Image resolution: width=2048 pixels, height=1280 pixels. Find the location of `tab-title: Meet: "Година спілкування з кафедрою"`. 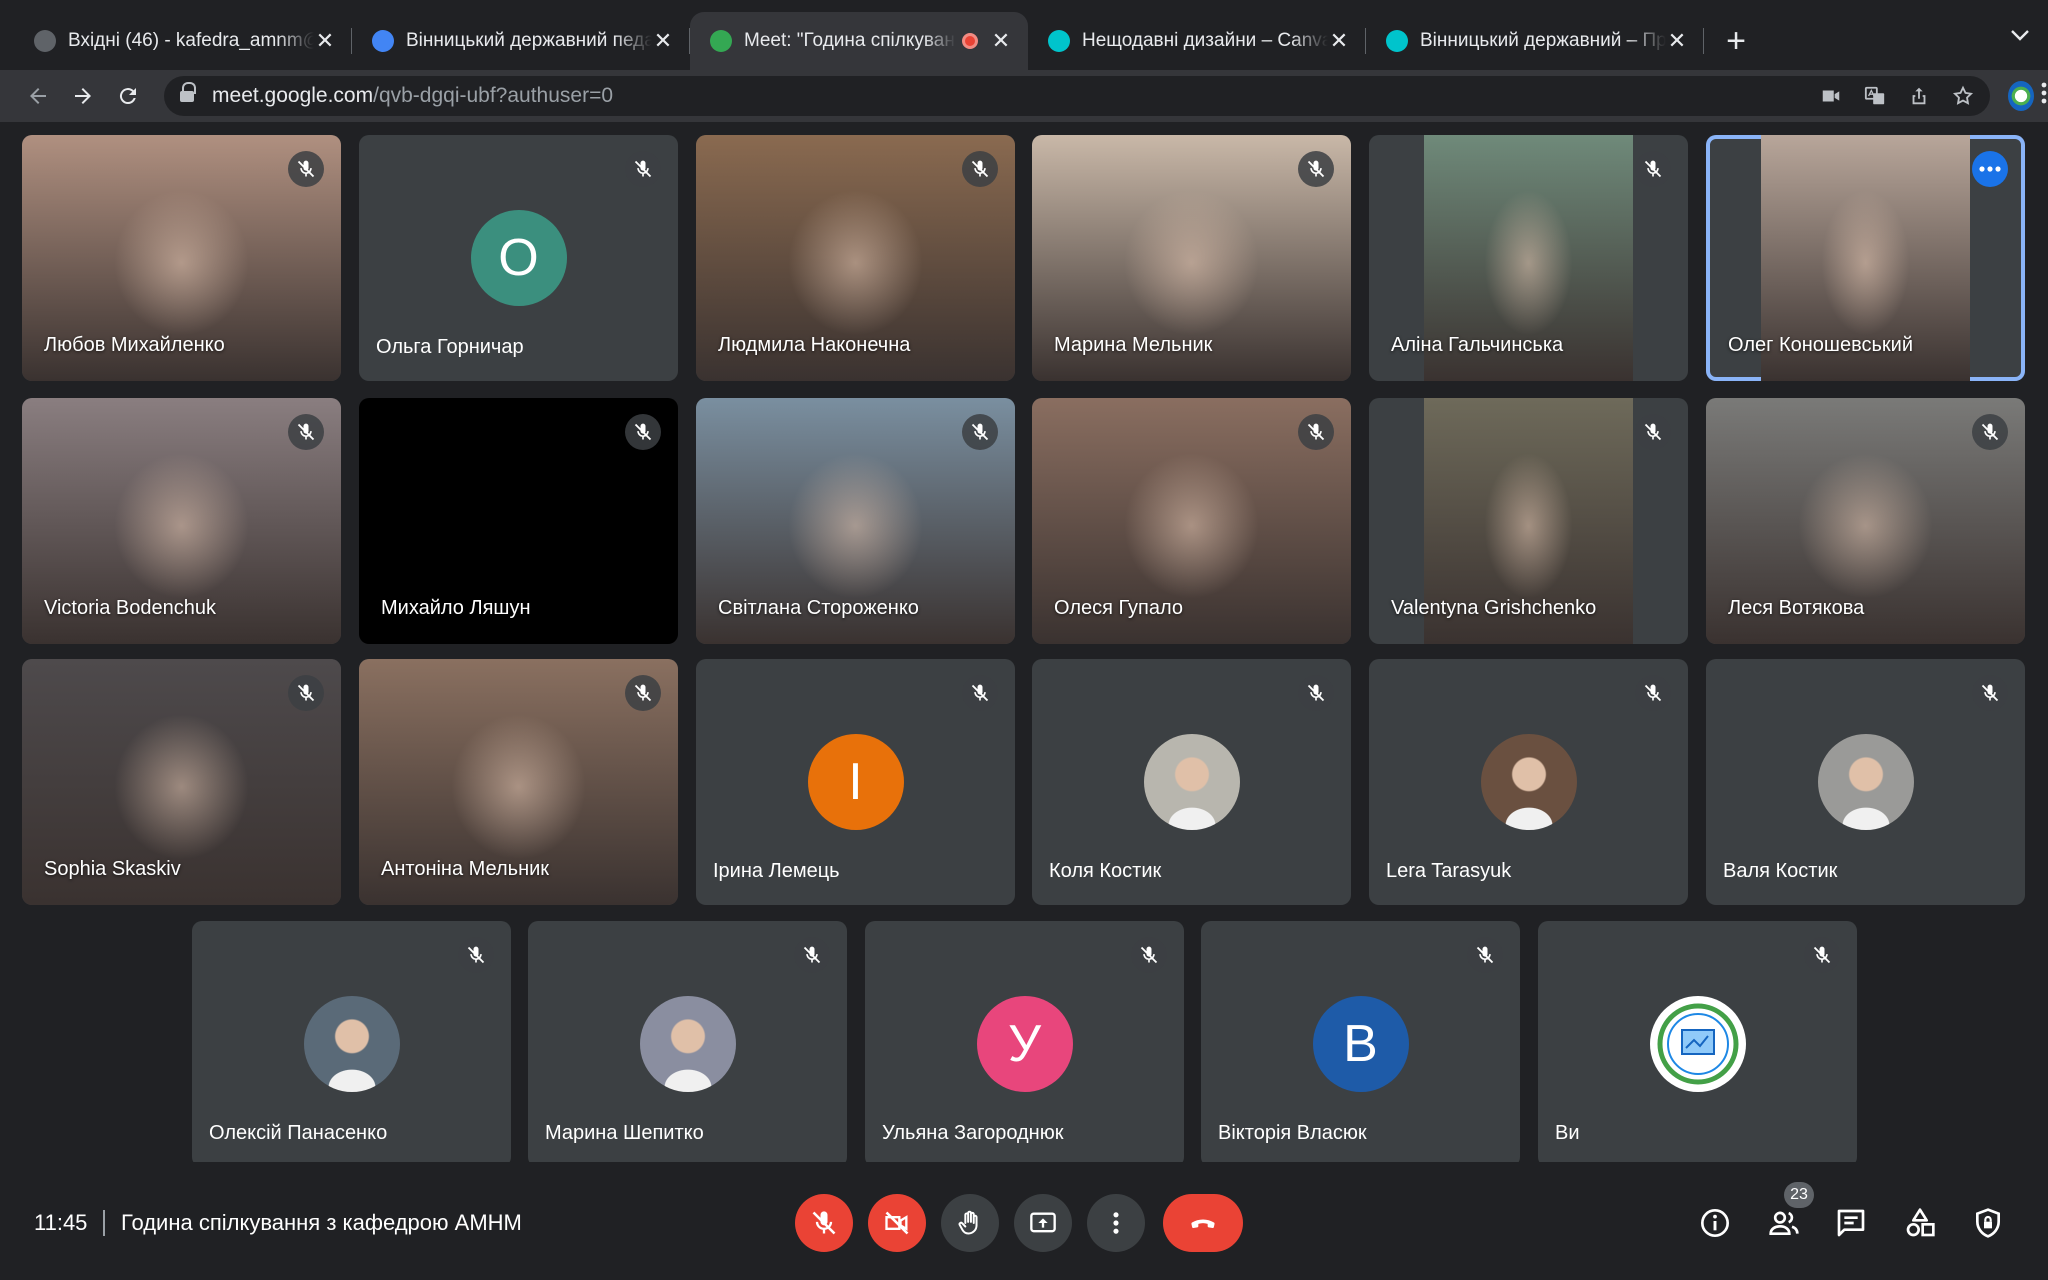

tab-title: Meet: "Година спілкування з кафедрою" is located at coordinates (850, 40).